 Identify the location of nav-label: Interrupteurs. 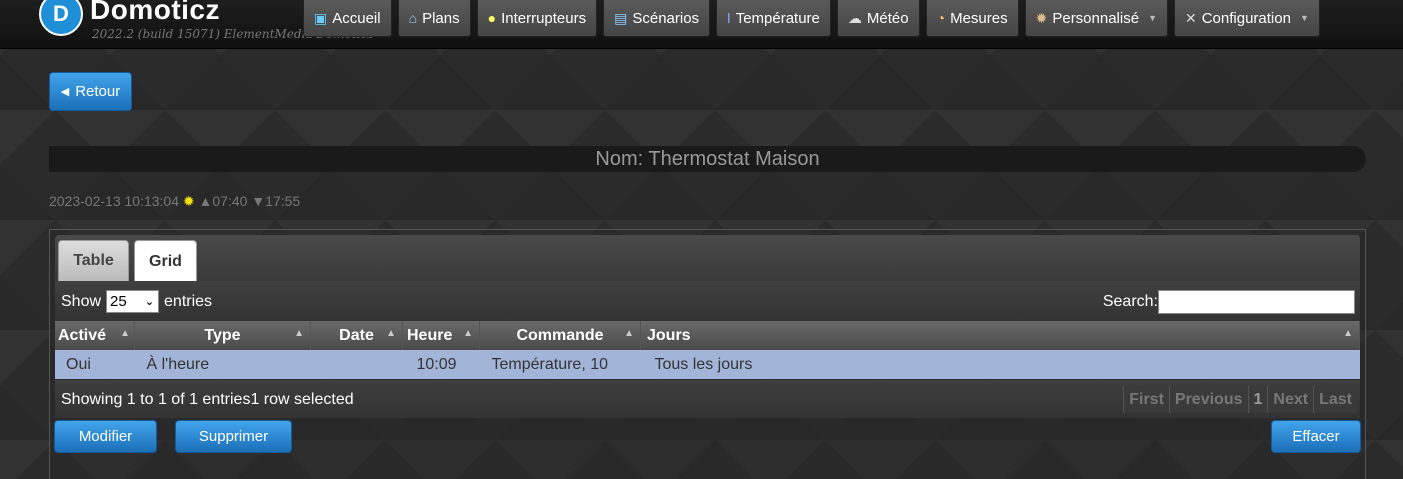
(544, 18).